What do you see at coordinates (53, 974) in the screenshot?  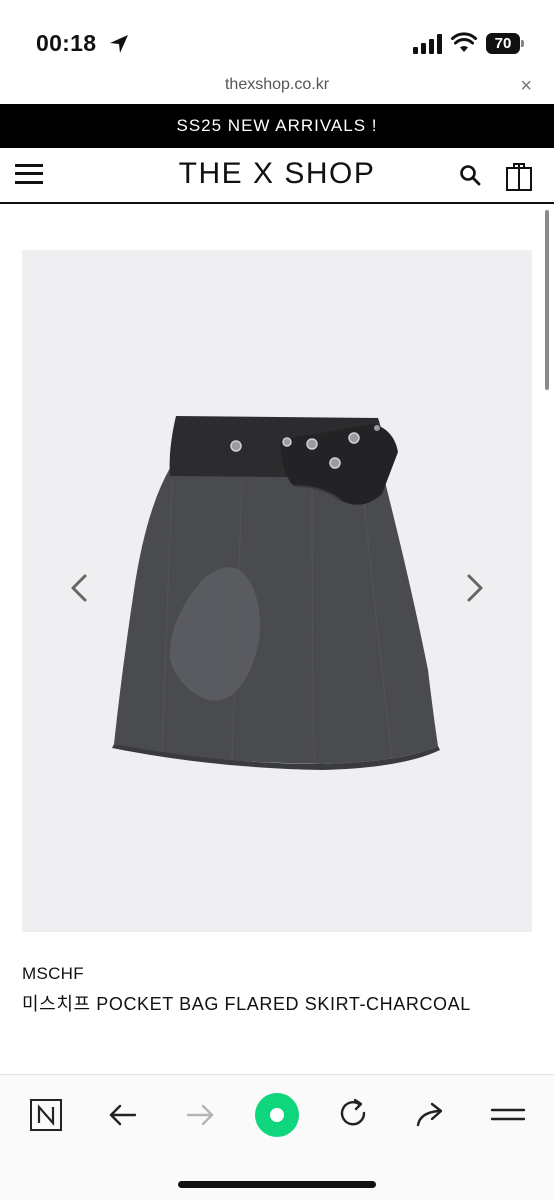 I see `product-brand: MSCHF` at bounding box center [53, 974].